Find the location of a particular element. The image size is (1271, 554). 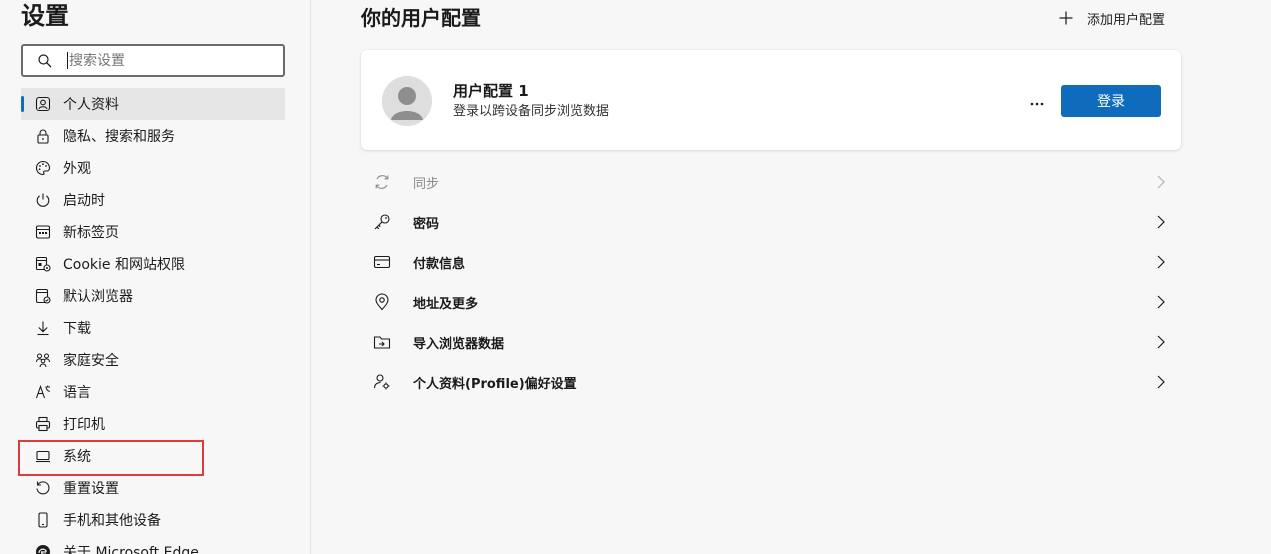

sidebar-item-cookies: Cookie 和网站权限 is located at coordinates (153, 264).